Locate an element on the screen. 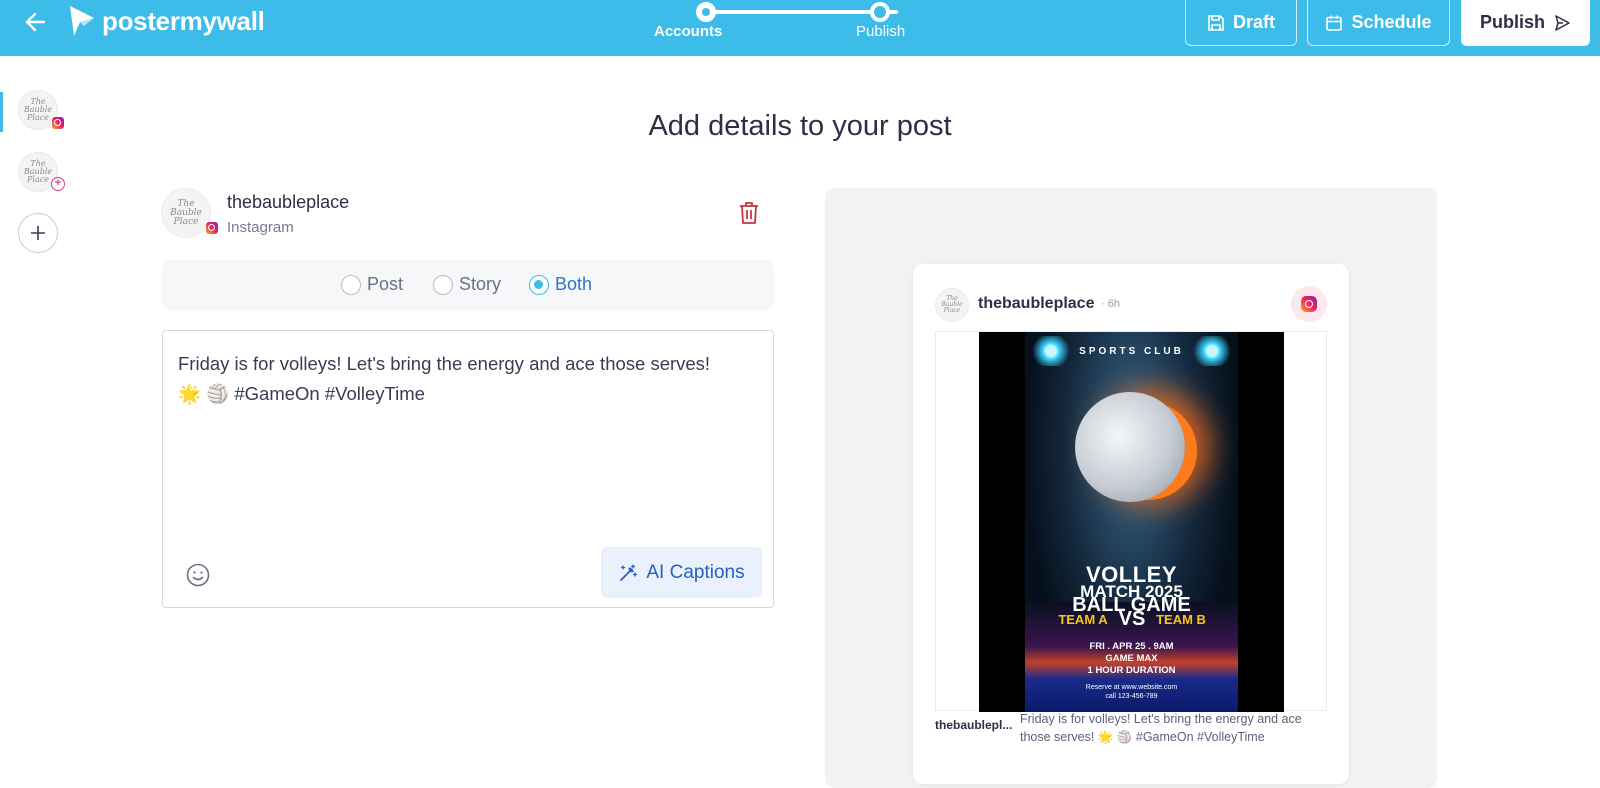  instagram-glyph-icon is located at coordinates (1309, 304).